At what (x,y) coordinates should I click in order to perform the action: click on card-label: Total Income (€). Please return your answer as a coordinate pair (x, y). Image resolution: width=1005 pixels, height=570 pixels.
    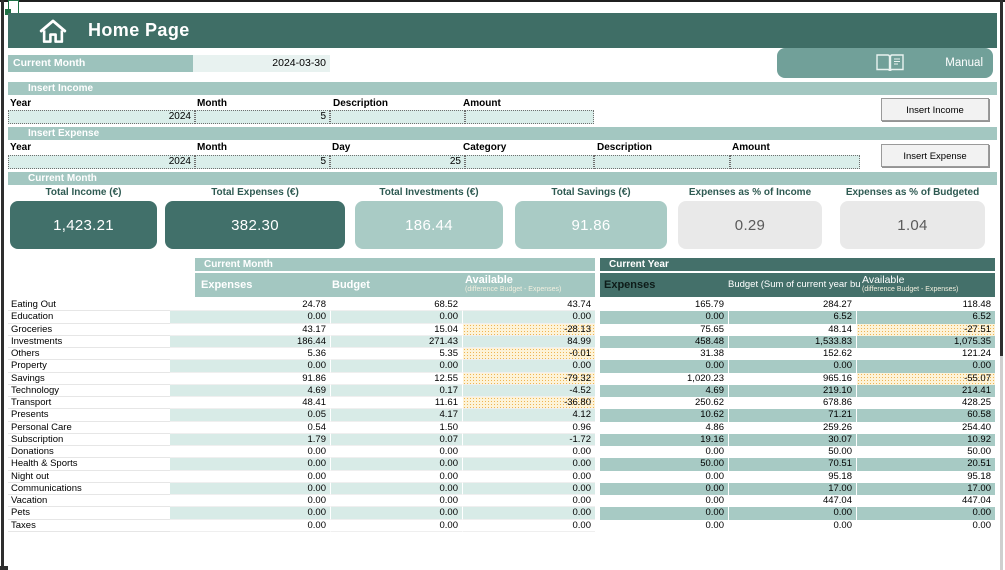
    Looking at the image, I should click on (83, 192).